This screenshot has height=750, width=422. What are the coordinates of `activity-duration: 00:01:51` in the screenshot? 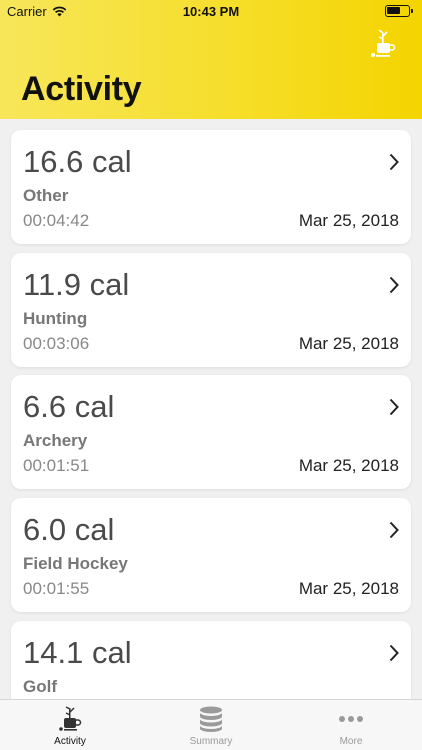 It's located at (56, 465).